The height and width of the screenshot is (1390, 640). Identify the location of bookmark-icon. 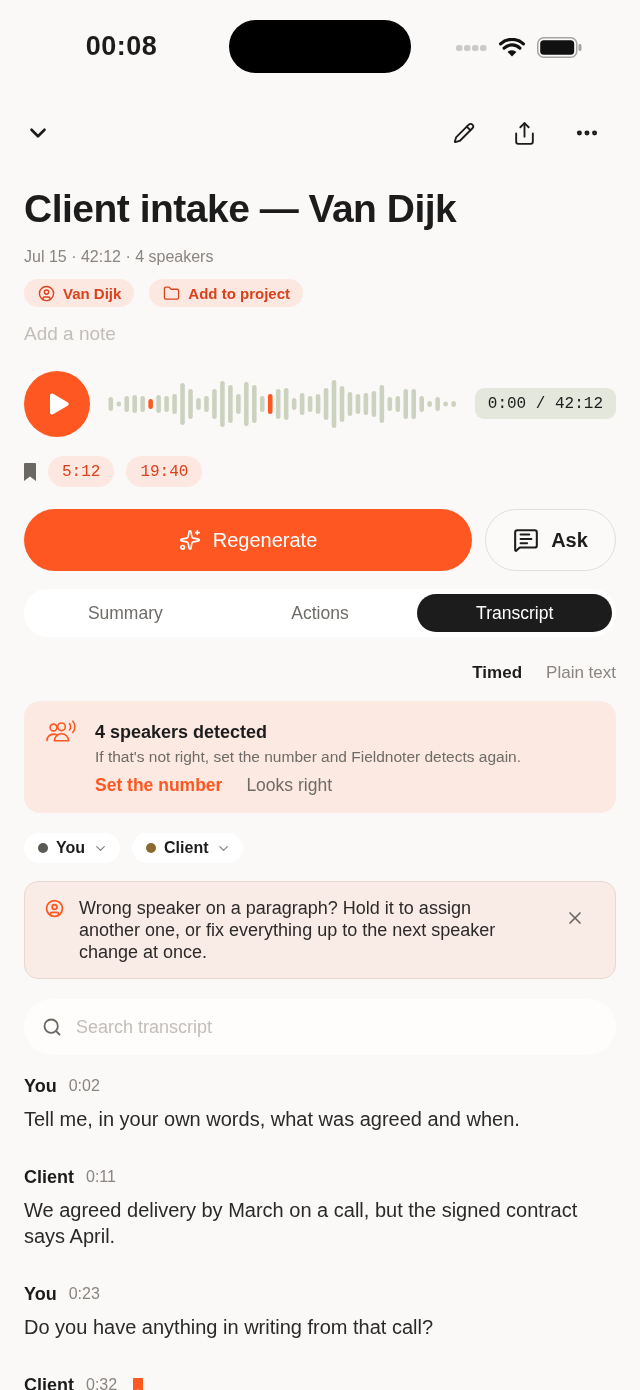
(30, 471).